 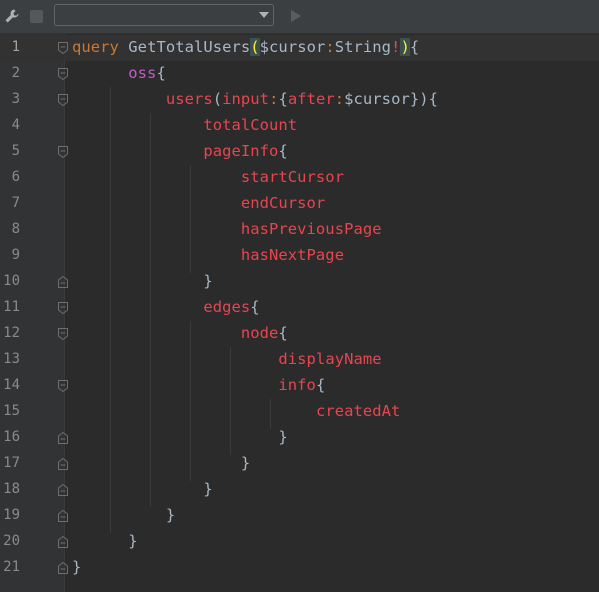 I want to click on line-number: 6, so click(x=15, y=177).